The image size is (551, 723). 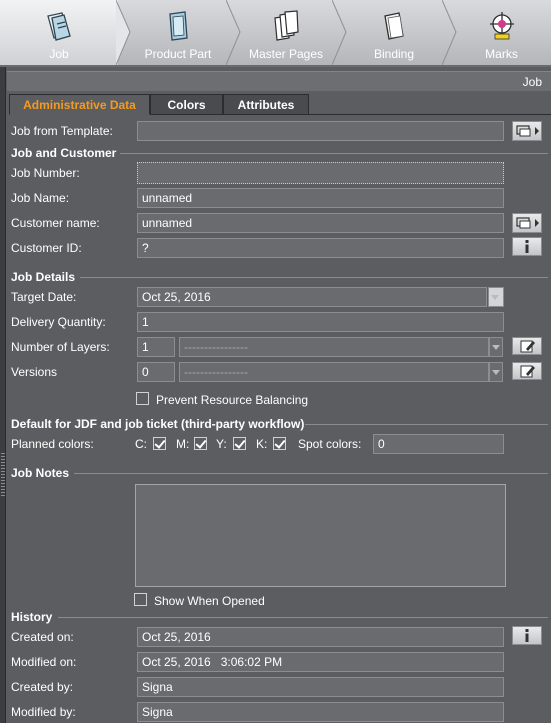 What do you see at coordinates (32, 617) in the screenshot?
I see `section-title-history: History` at bounding box center [32, 617].